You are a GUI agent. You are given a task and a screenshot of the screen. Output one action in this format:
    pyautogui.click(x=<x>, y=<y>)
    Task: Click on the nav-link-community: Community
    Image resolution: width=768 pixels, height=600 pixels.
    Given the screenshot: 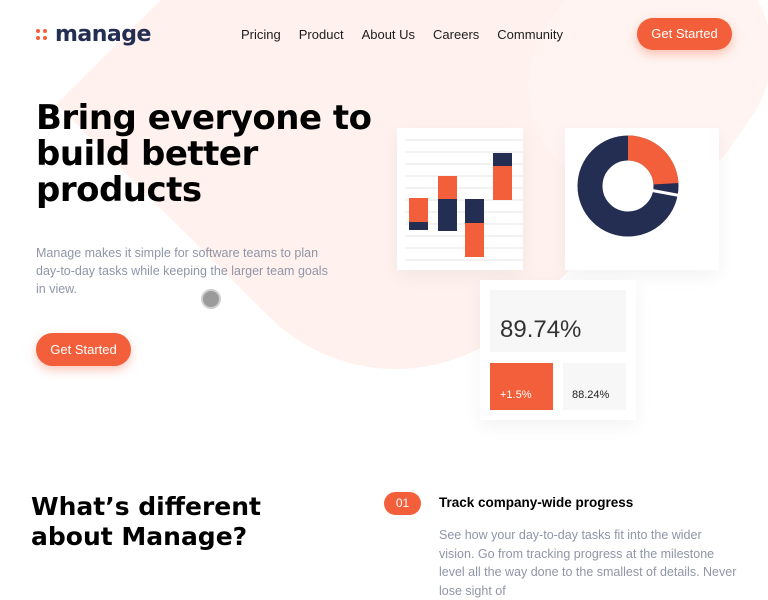 What is the action you would take?
    pyautogui.click(x=530, y=34)
    